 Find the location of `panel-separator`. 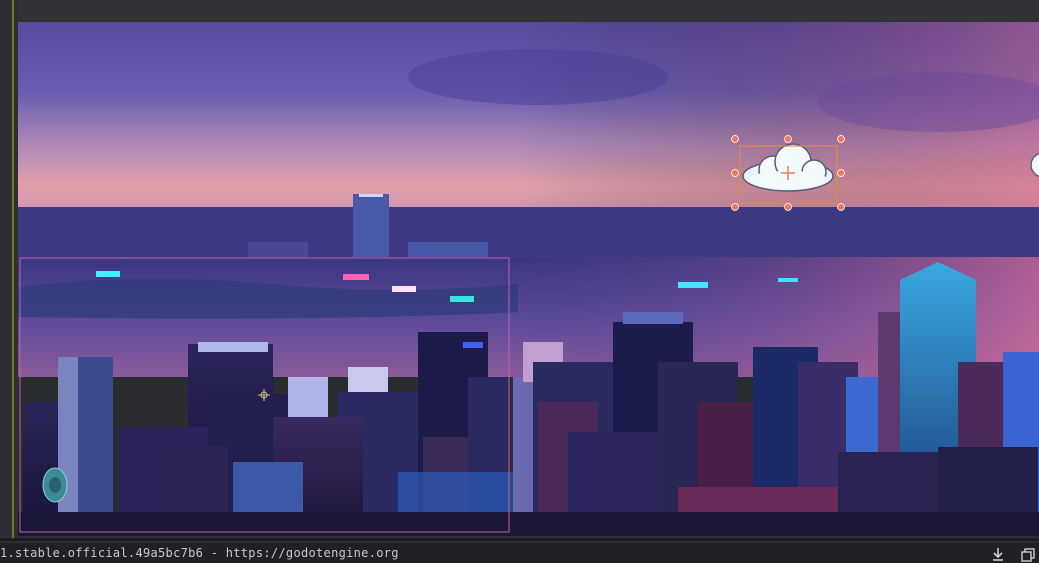

panel-separator is located at coordinates (519, 539).